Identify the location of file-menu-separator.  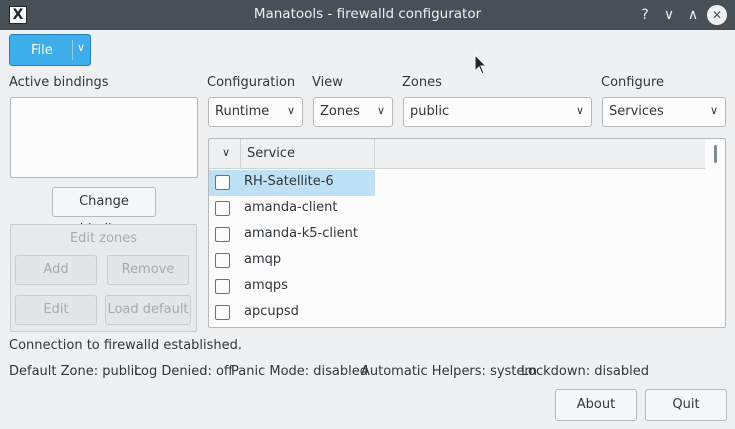
(72, 50).